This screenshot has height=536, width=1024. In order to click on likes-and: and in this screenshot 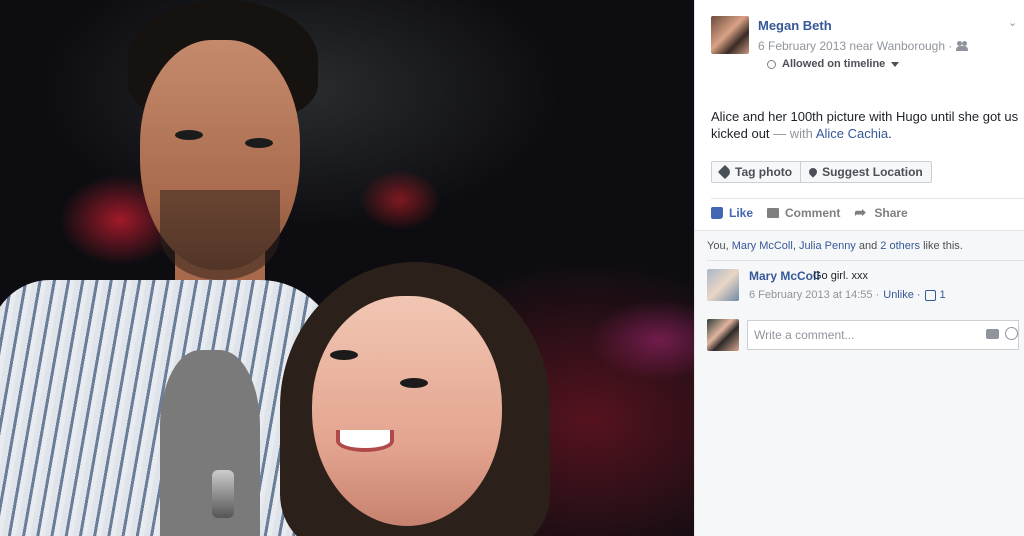, I will do `click(868, 246)`.